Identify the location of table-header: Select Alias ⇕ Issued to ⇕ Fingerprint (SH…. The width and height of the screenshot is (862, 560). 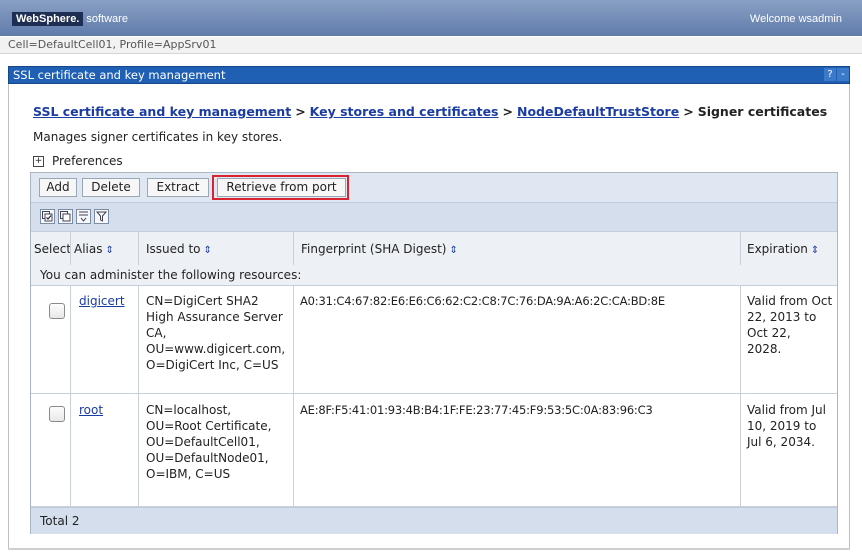
(434, 248).